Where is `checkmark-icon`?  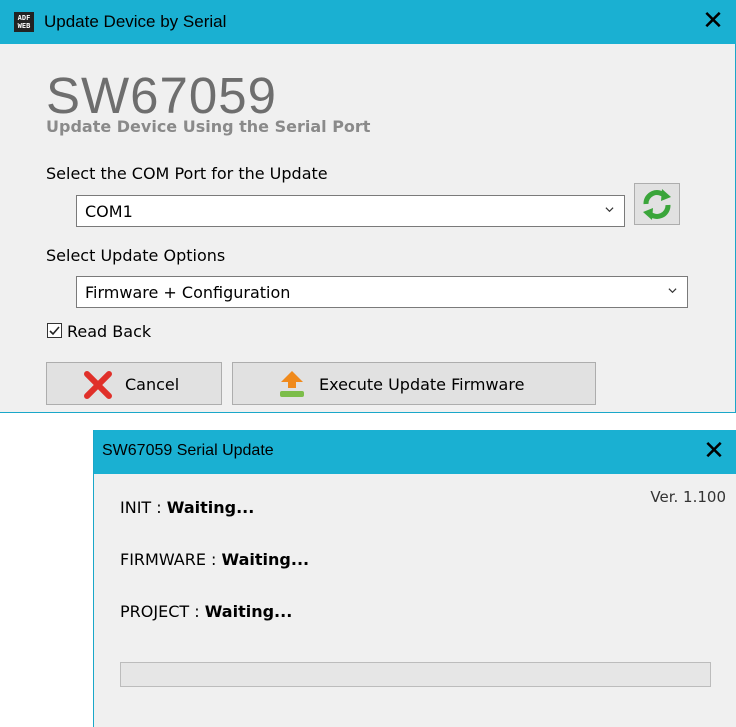 checkmark-icon is located at coordinates (54, 331).